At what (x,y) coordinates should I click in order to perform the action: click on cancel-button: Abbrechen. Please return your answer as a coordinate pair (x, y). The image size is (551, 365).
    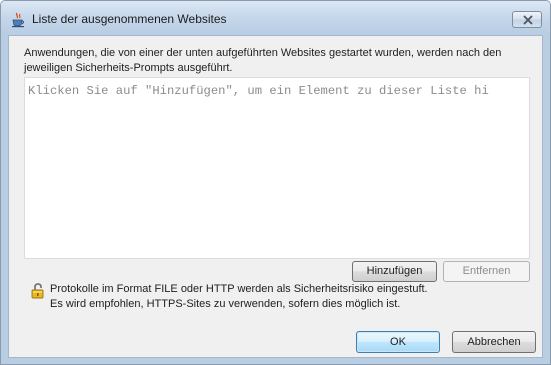
    Looking at the image, I should click on (494, 342).